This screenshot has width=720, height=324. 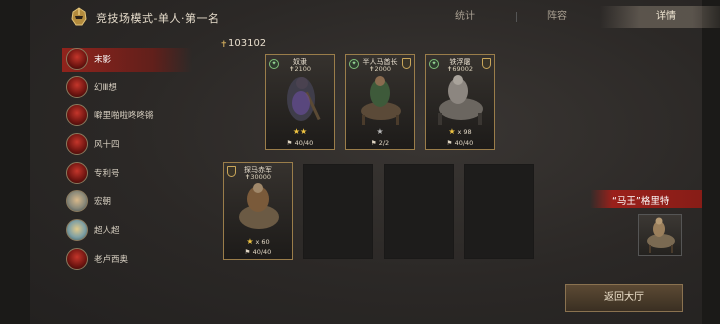 What do you see at coordinates (124, 116) in the screenshot?
I see `player-name: 噼里啪啦咚咚锵` at bounding box center [124, 116].